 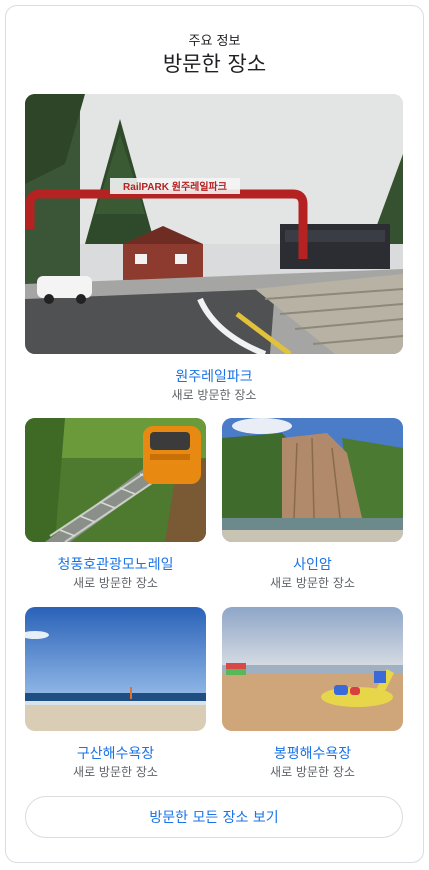 I want to click on section-eyebrow: 주요 정보, so click(x=214, y=41).